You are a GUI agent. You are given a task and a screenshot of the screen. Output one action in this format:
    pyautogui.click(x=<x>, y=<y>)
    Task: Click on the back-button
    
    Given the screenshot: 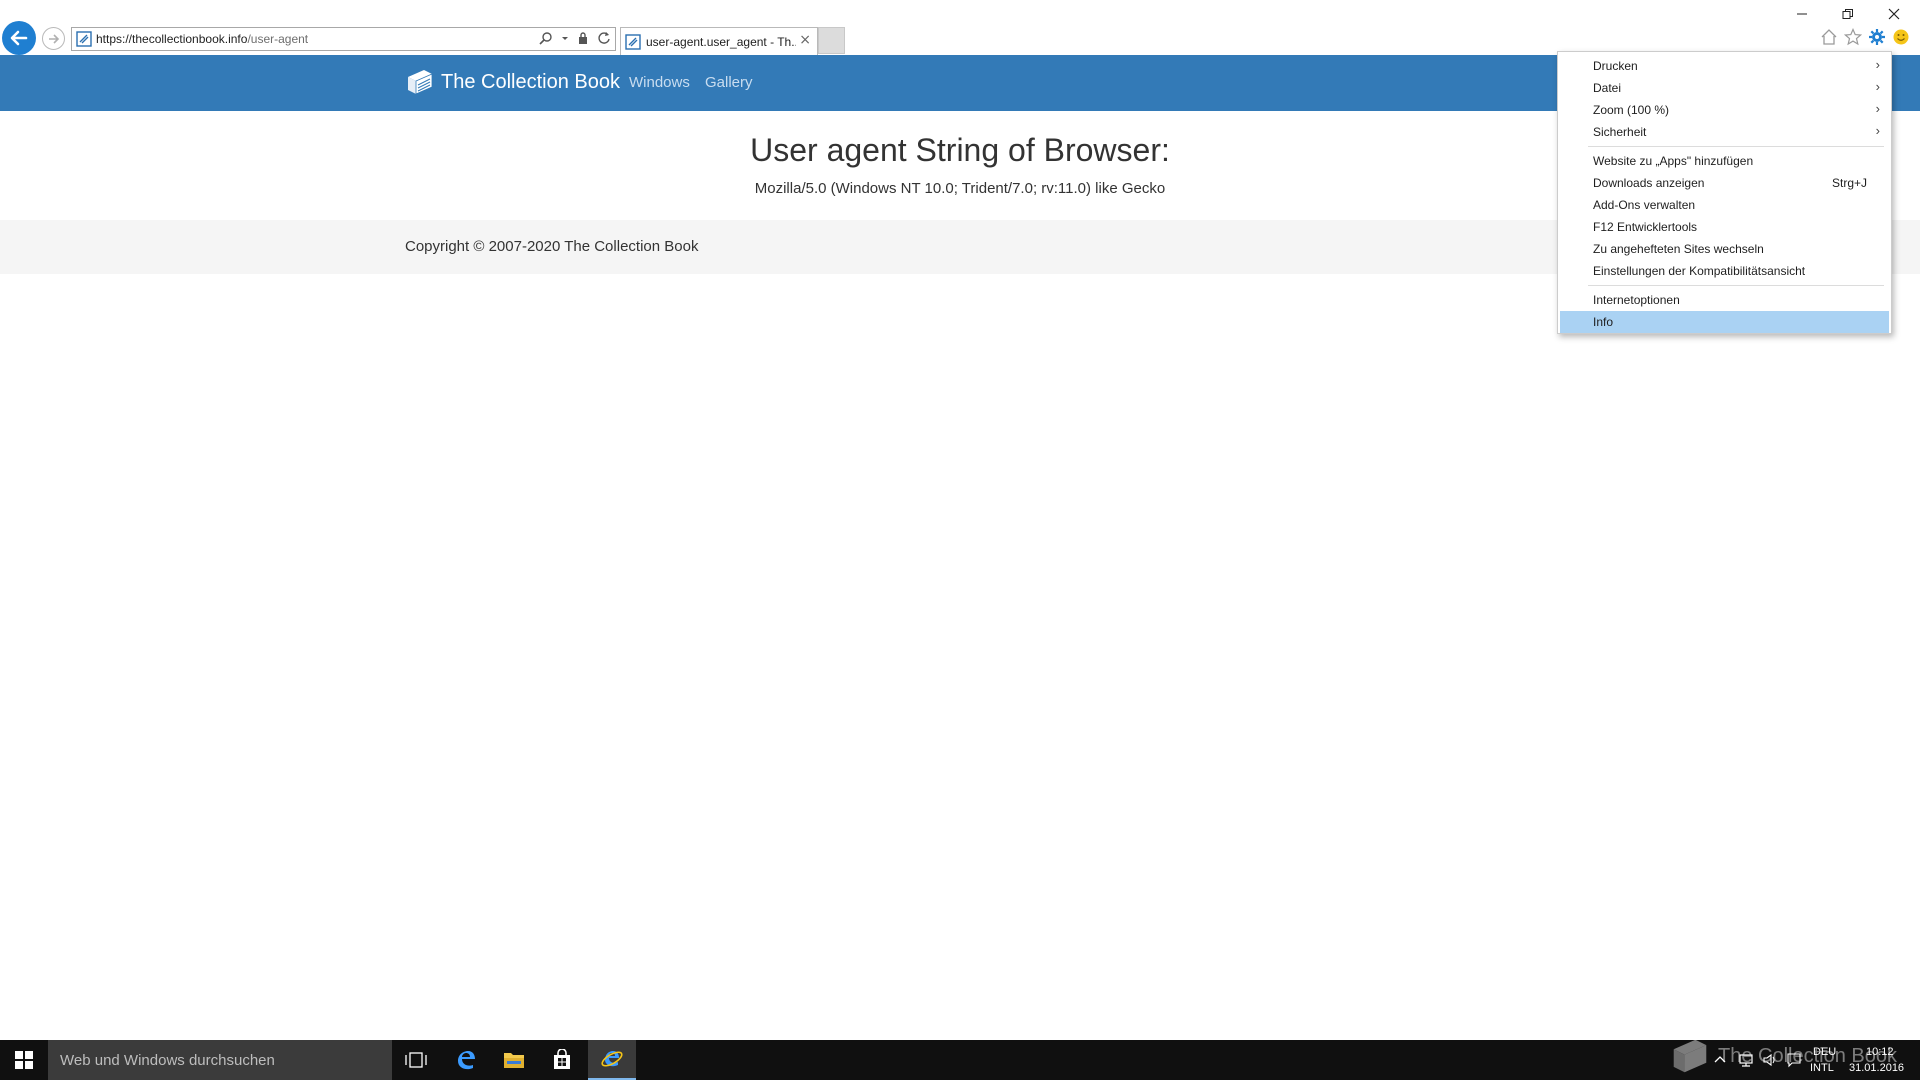 What is the action you would take?
    pyautogui.click(x=19, y=38)
    